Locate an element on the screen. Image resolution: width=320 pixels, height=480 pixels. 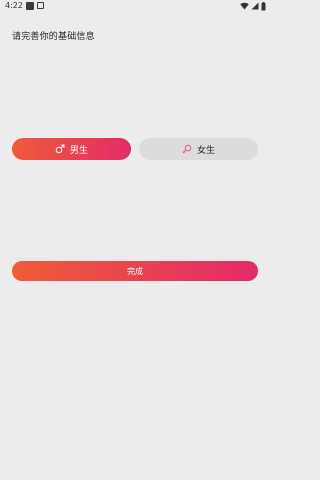
status-indicators is located at coordinates (253, 6).